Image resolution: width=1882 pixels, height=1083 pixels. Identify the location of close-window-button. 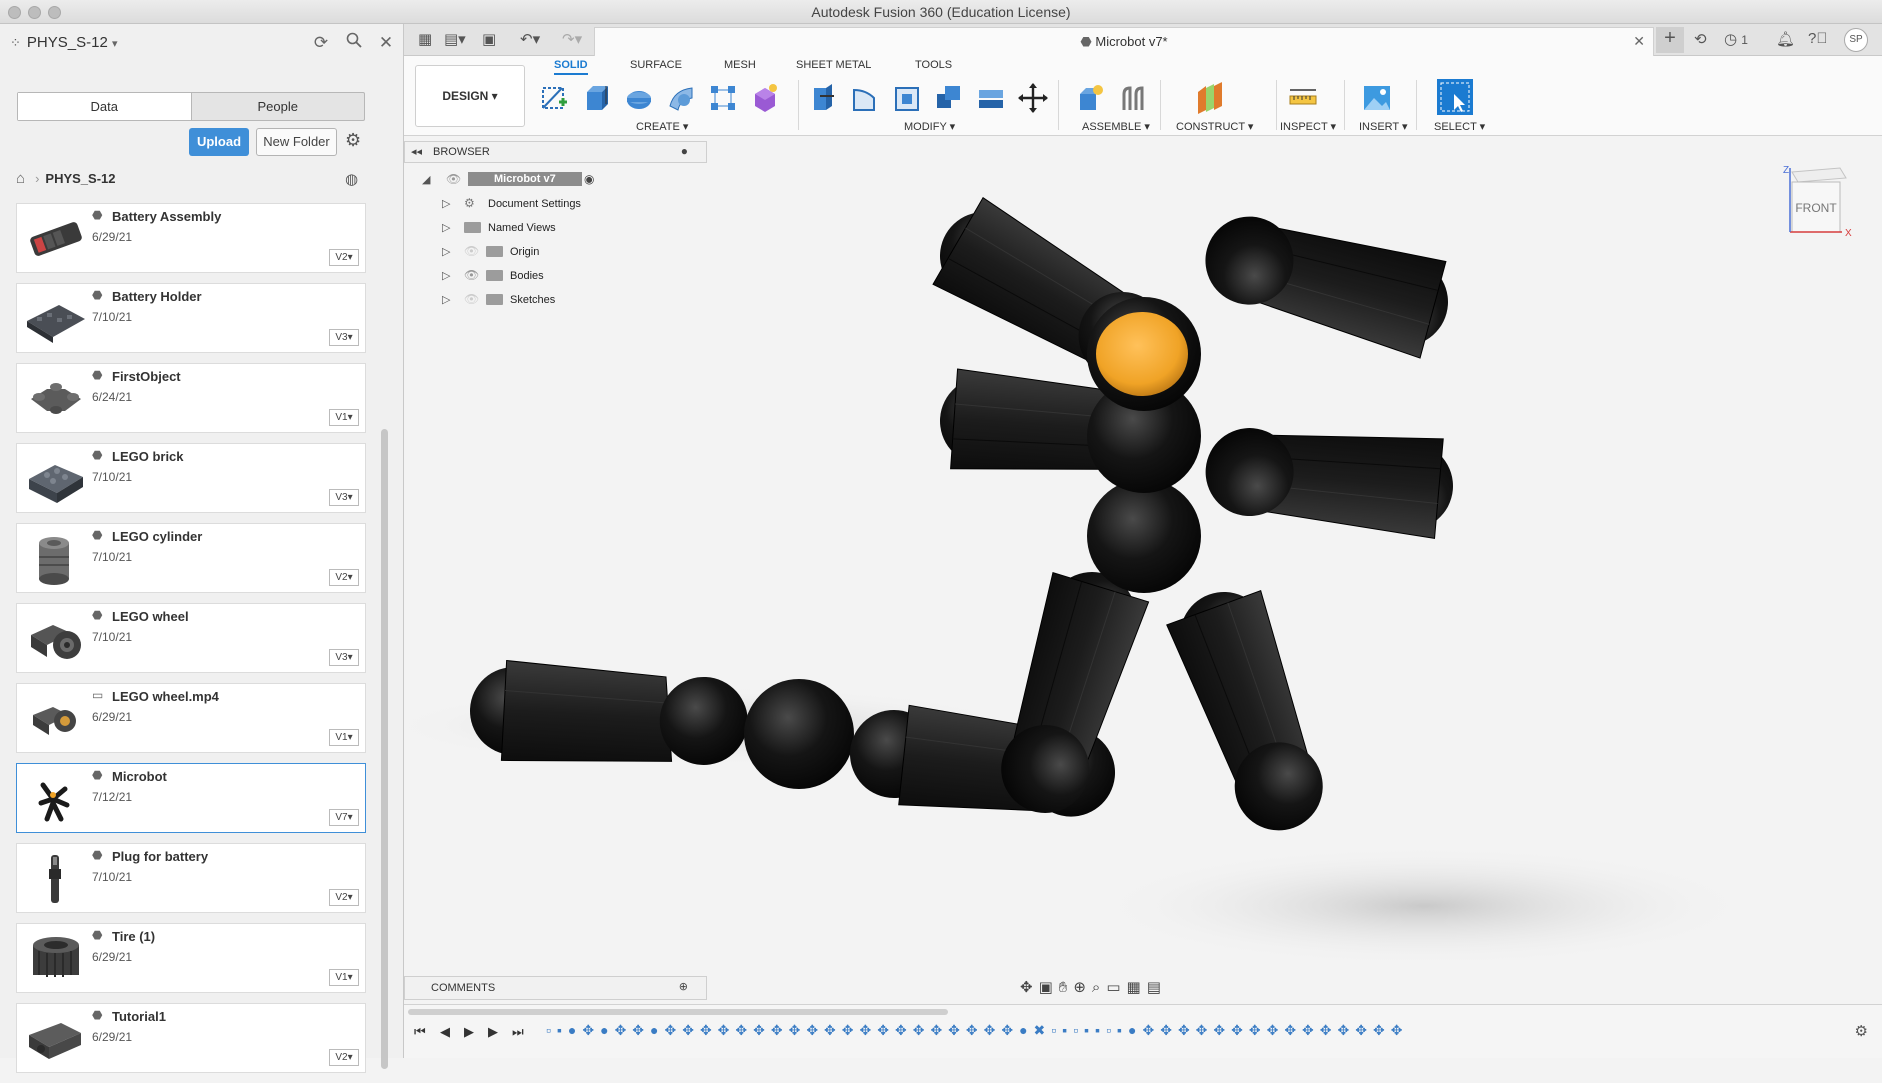
(14, 12).